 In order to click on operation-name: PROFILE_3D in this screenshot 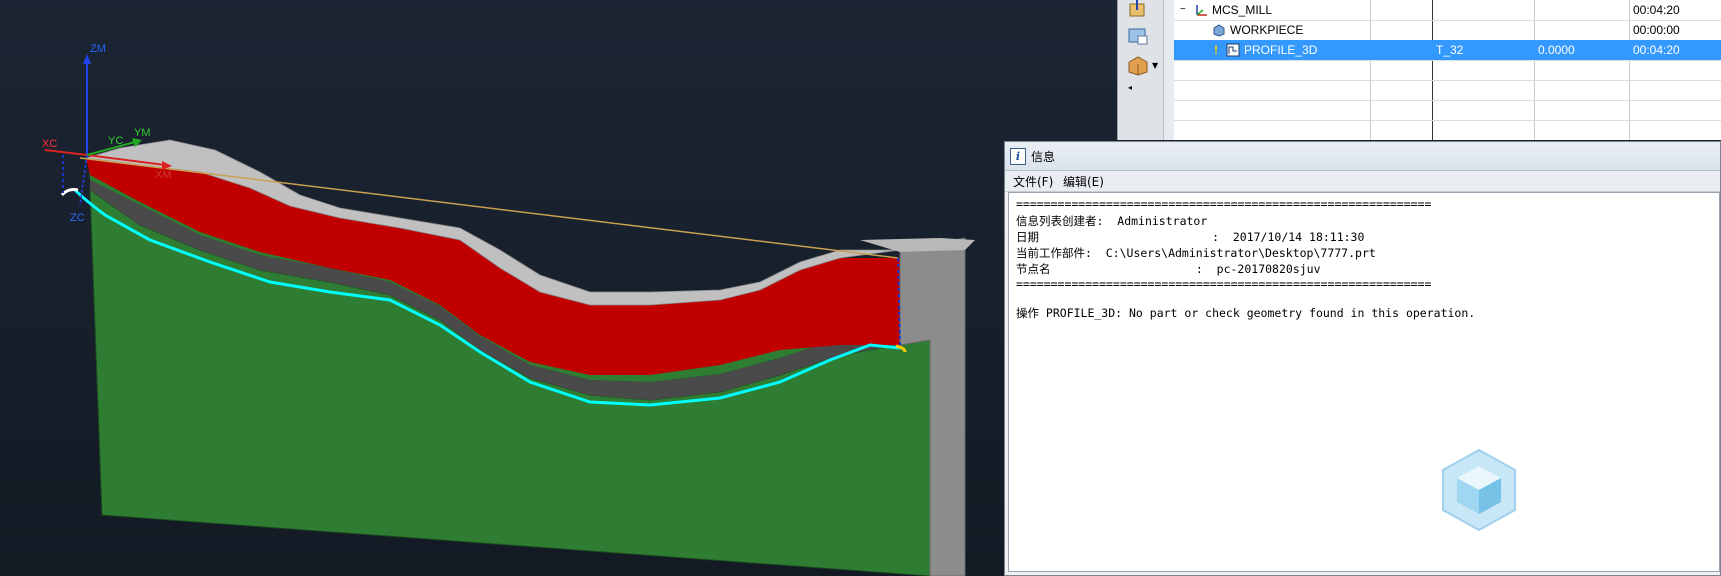, I will do `click(1281, 50)`.